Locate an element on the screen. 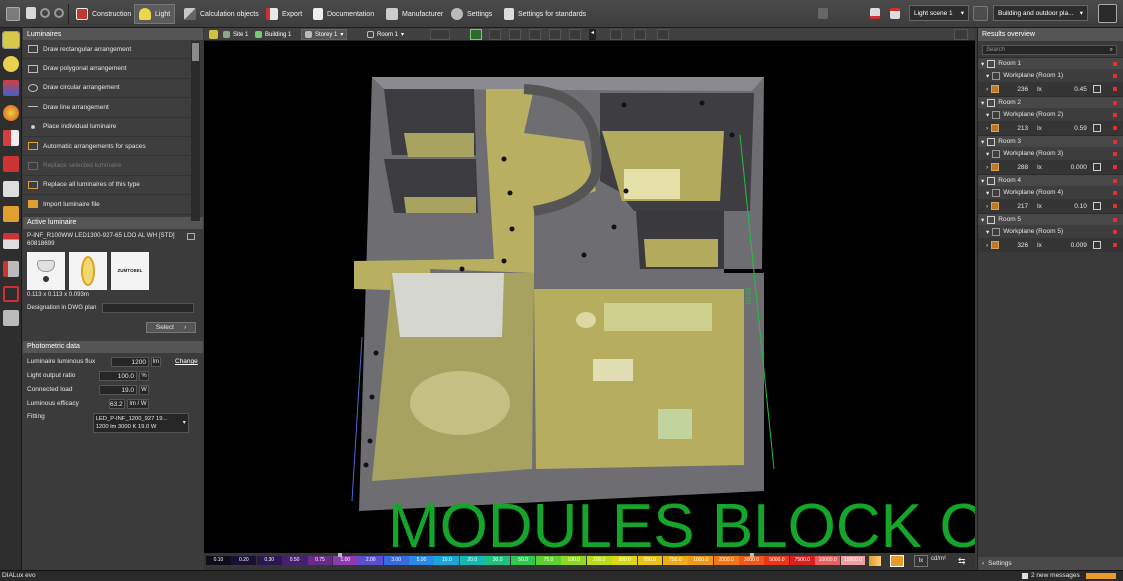  breadcrumb-site: Site 1 is located at coordinates (235, 34).